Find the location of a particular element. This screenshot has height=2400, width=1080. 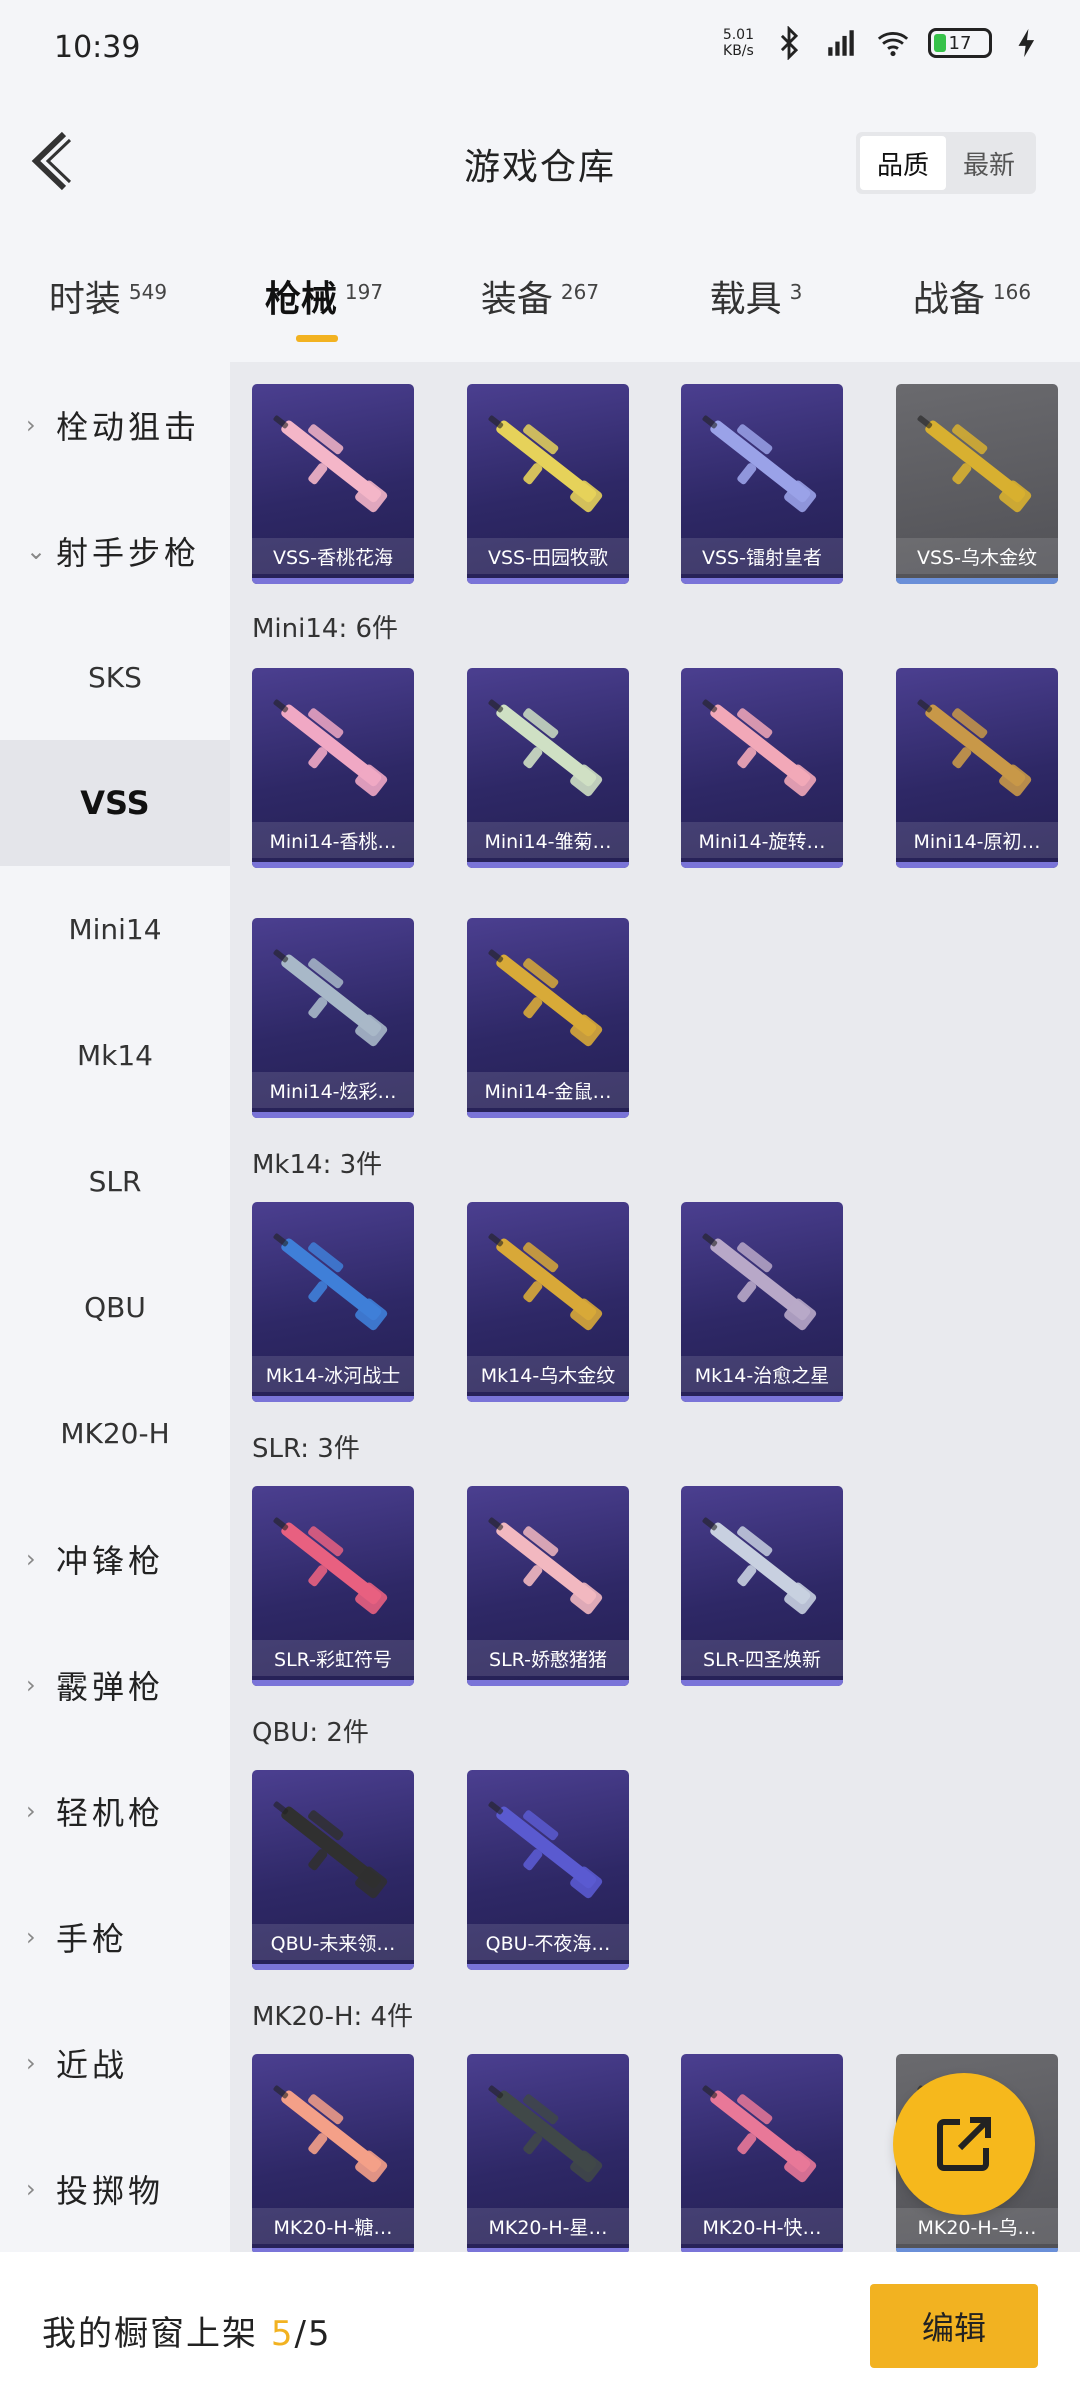

sort-latest-button: 最新 is located at coordinates (989, 163).